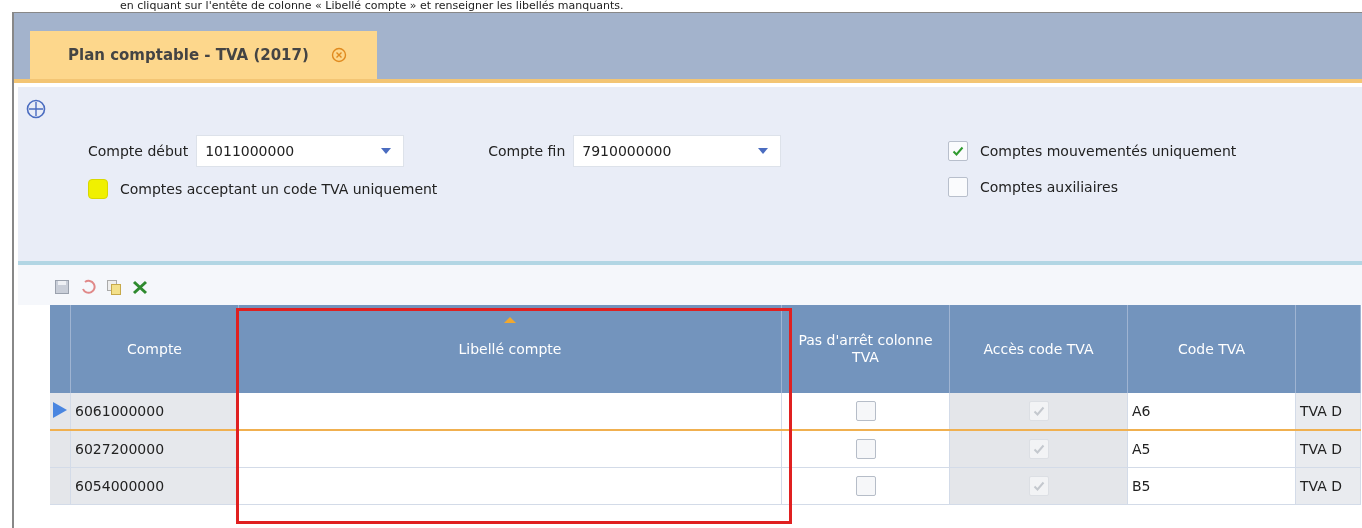 Image resolution: width=1362 pixels, height=528 pixels. Describe the element at coordinates (114, 287) in the screenshot. I see `copy-icon` at that location.